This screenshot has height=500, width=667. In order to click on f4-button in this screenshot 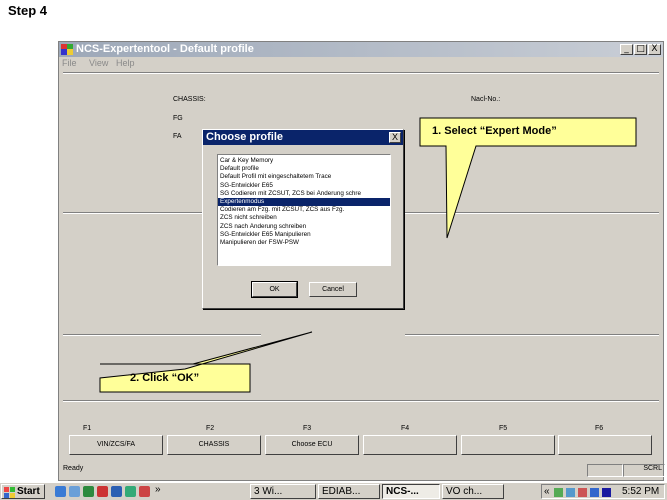, I will do `click(410, 445)`.